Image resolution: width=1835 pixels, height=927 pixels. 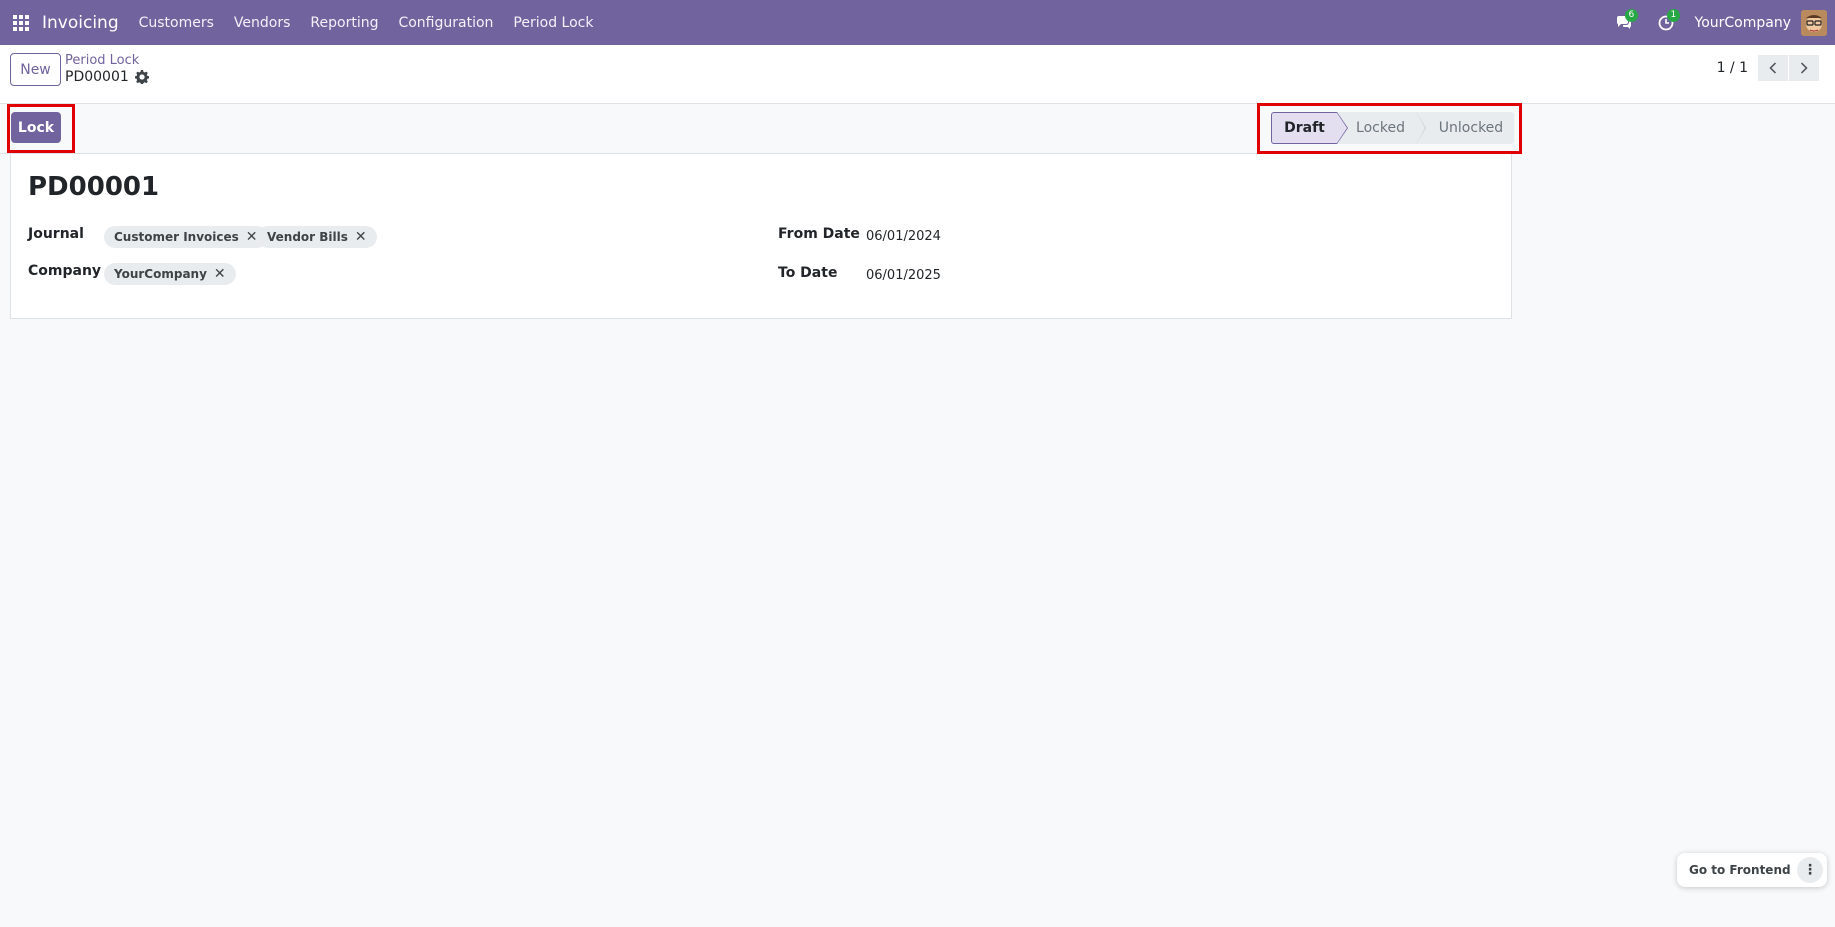 What do you see at coordinates (80, 23) in the screenshot?
I see `app-name: Invoicing` at bounding box center [80, 23].